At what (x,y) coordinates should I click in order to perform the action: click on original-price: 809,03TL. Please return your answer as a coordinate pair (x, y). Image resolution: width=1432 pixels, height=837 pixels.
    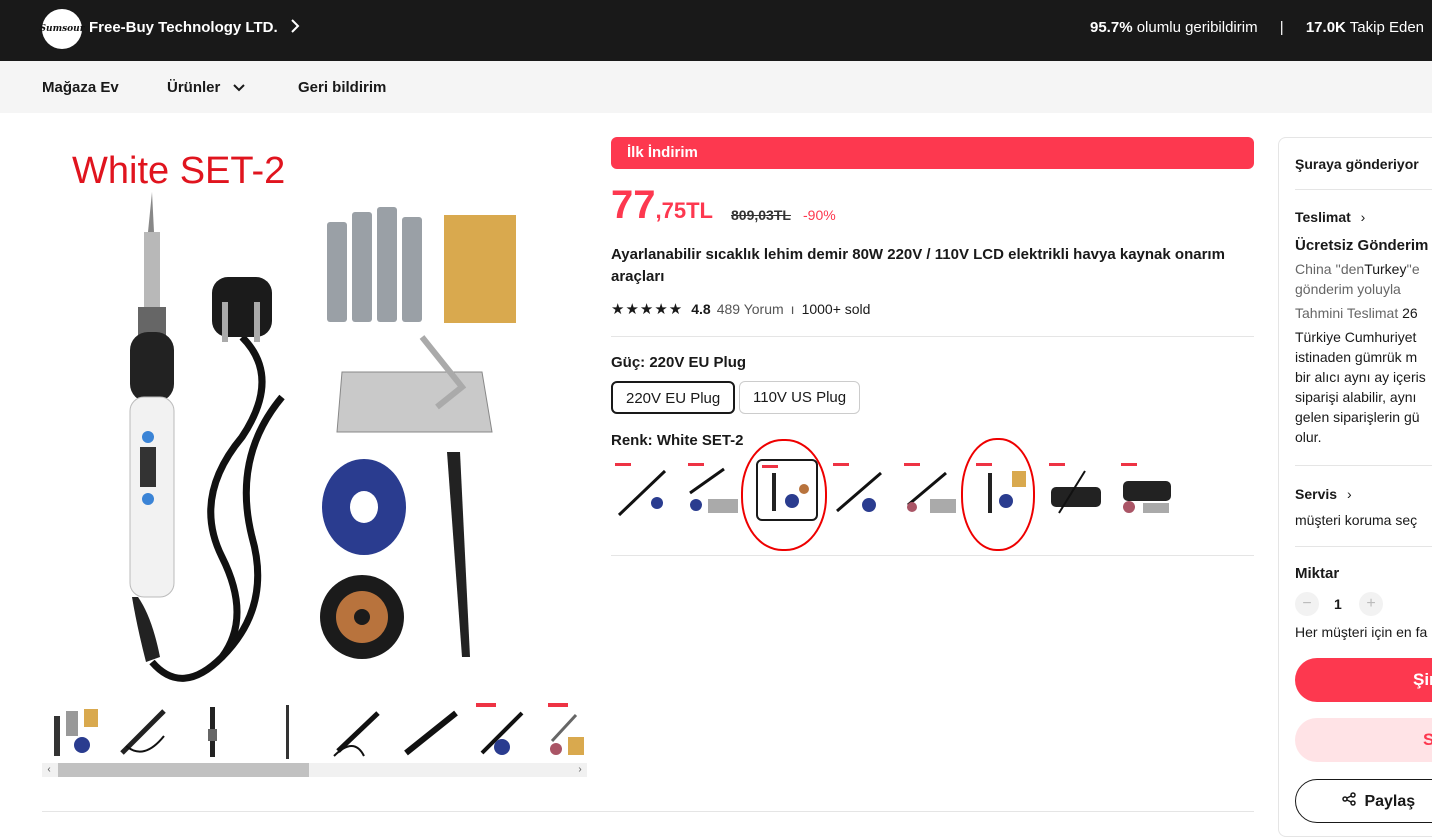
    Looking at the image, I should click on (761, 215).